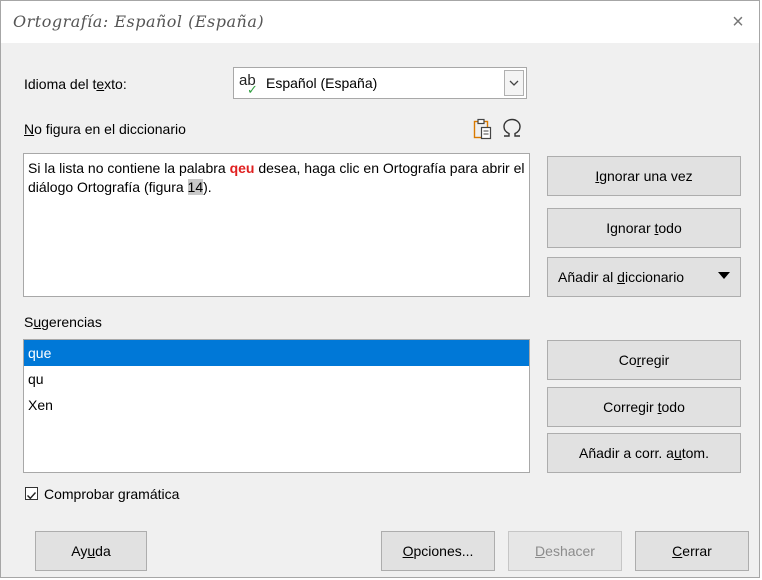 The height and width of the screenshot is (580, 762). I want to click on list-item: Xen, so click(276, 405).